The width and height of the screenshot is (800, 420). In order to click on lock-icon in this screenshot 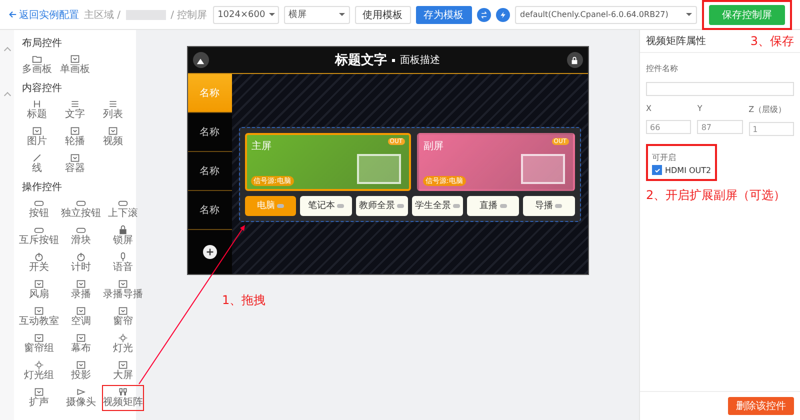, I will do `click(574, 60)`.